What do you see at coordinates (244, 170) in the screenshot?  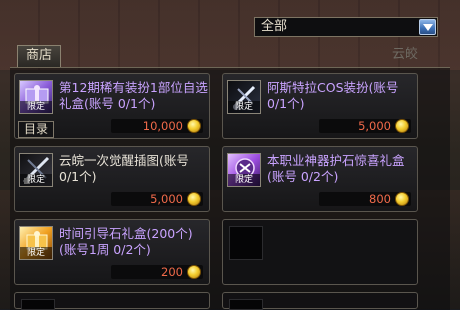 I see `artifact-stone-box-icon: 限定` at bounding box center [244, 170].